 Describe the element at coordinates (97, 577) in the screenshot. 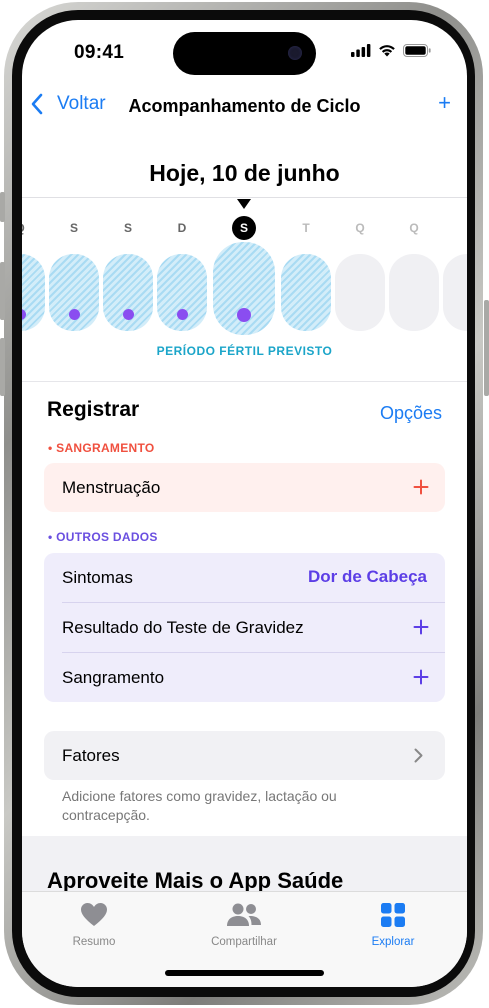

I see `symptoms-label: Sintomas` at that location.